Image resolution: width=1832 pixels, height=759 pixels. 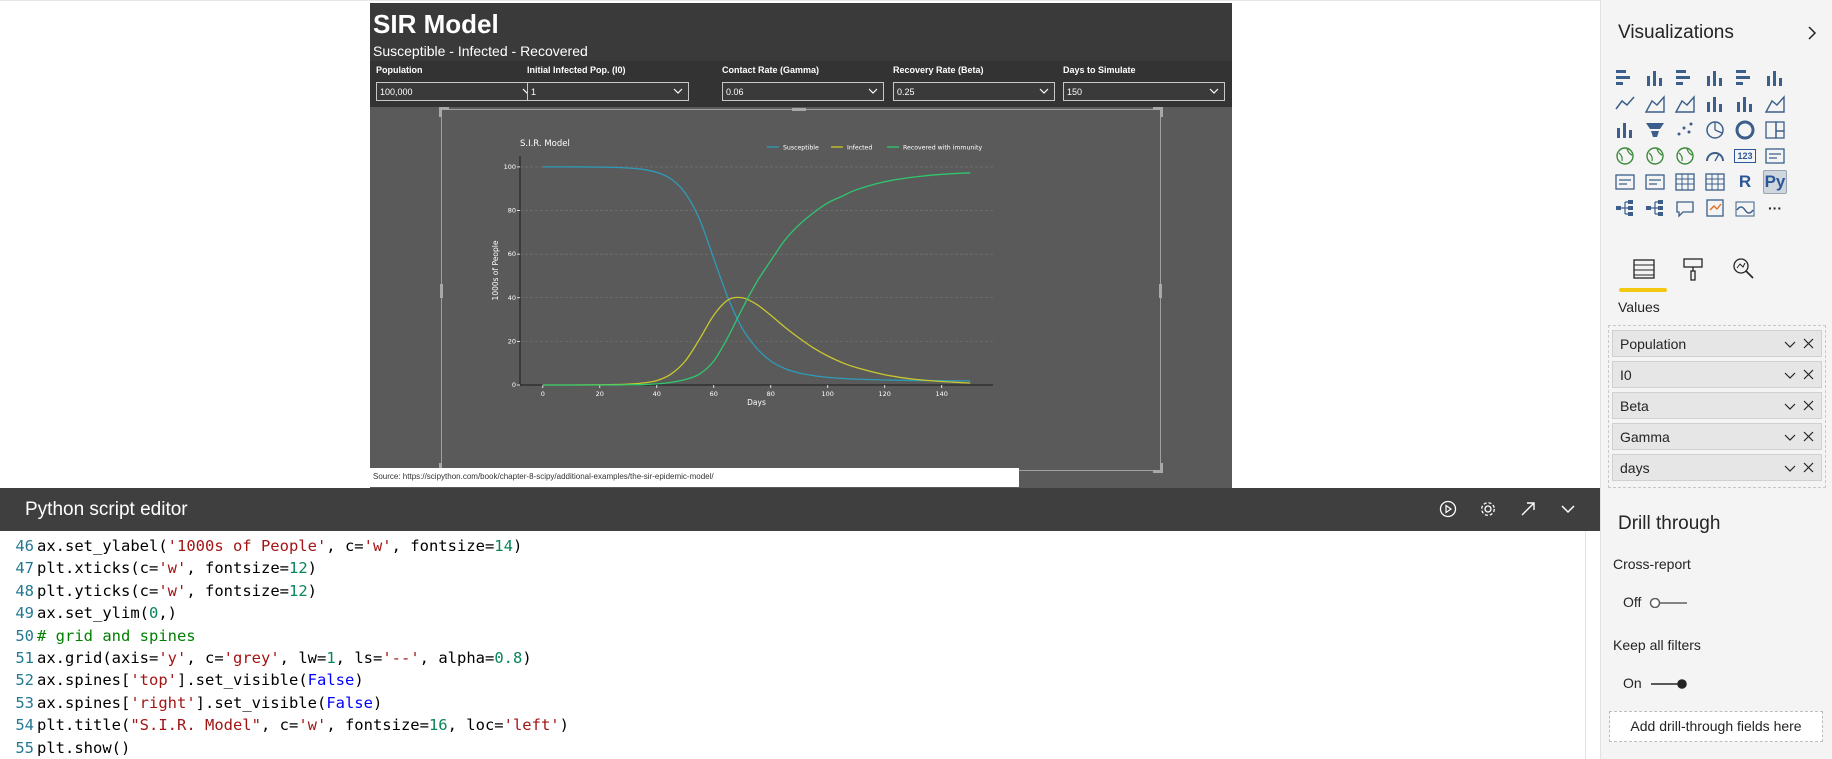 I want to click on code-token: ), so click(x=359, y=680).